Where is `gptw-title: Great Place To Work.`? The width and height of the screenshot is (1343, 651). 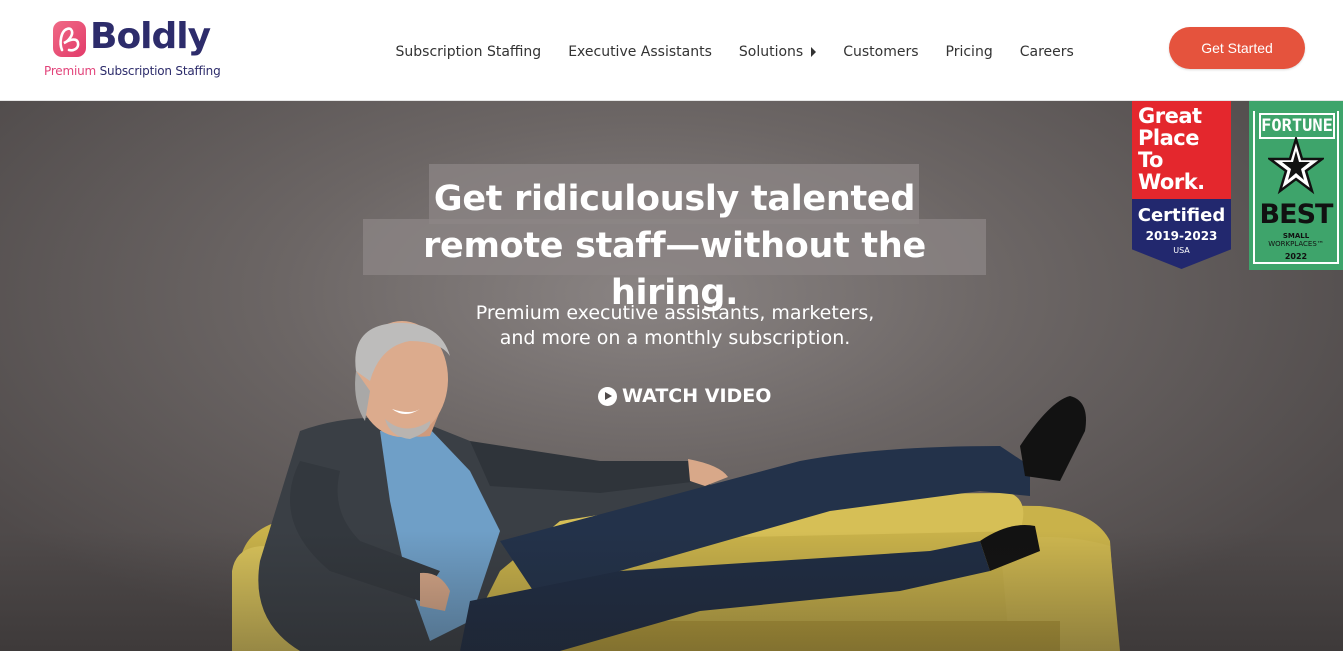
gptw-title: Great Place To Work. is located at coordinates (1171, 149).